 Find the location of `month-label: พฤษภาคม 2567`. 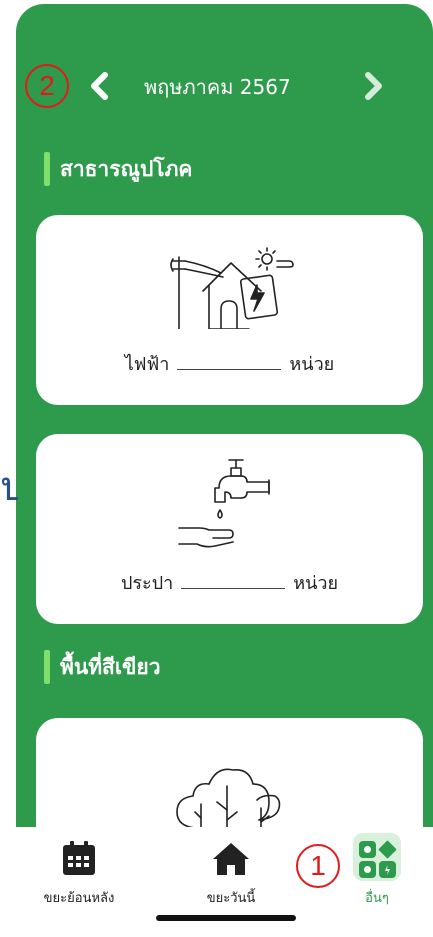

month-label: พฤษภาคม 2567 is located at coordinates (217, 87).